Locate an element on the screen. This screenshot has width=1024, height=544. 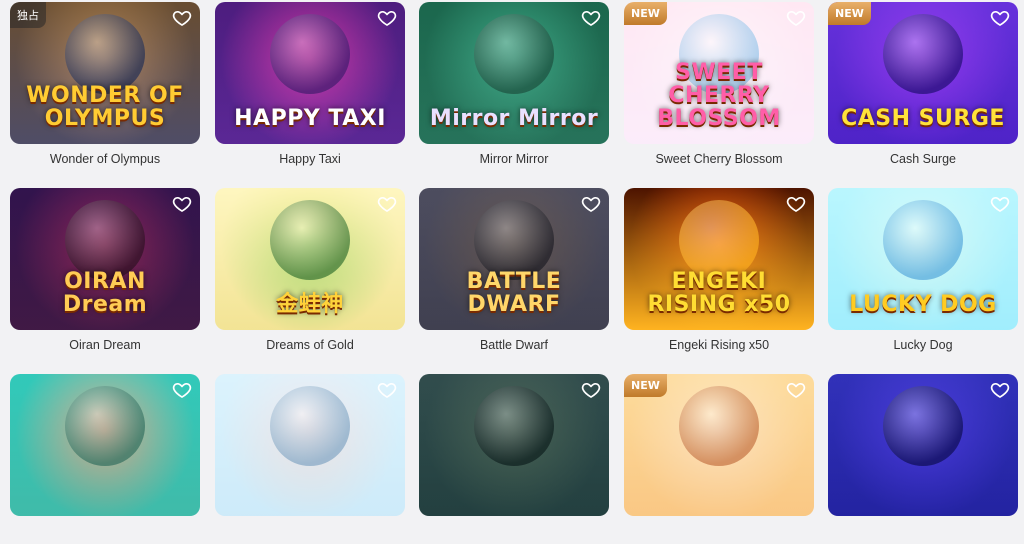
game-logo: CASH SURGE is located at coordinates (923, 118).